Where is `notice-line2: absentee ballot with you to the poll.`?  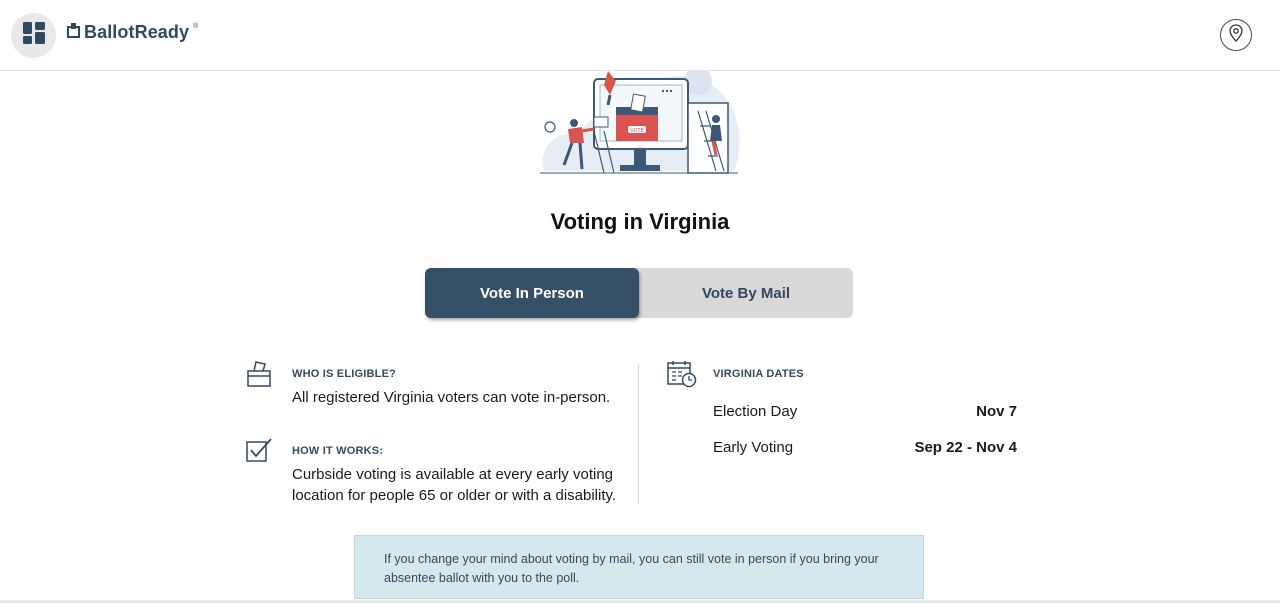 notice-line2: absentee ballot with you to the poll. is located at coordinates (482, 578).